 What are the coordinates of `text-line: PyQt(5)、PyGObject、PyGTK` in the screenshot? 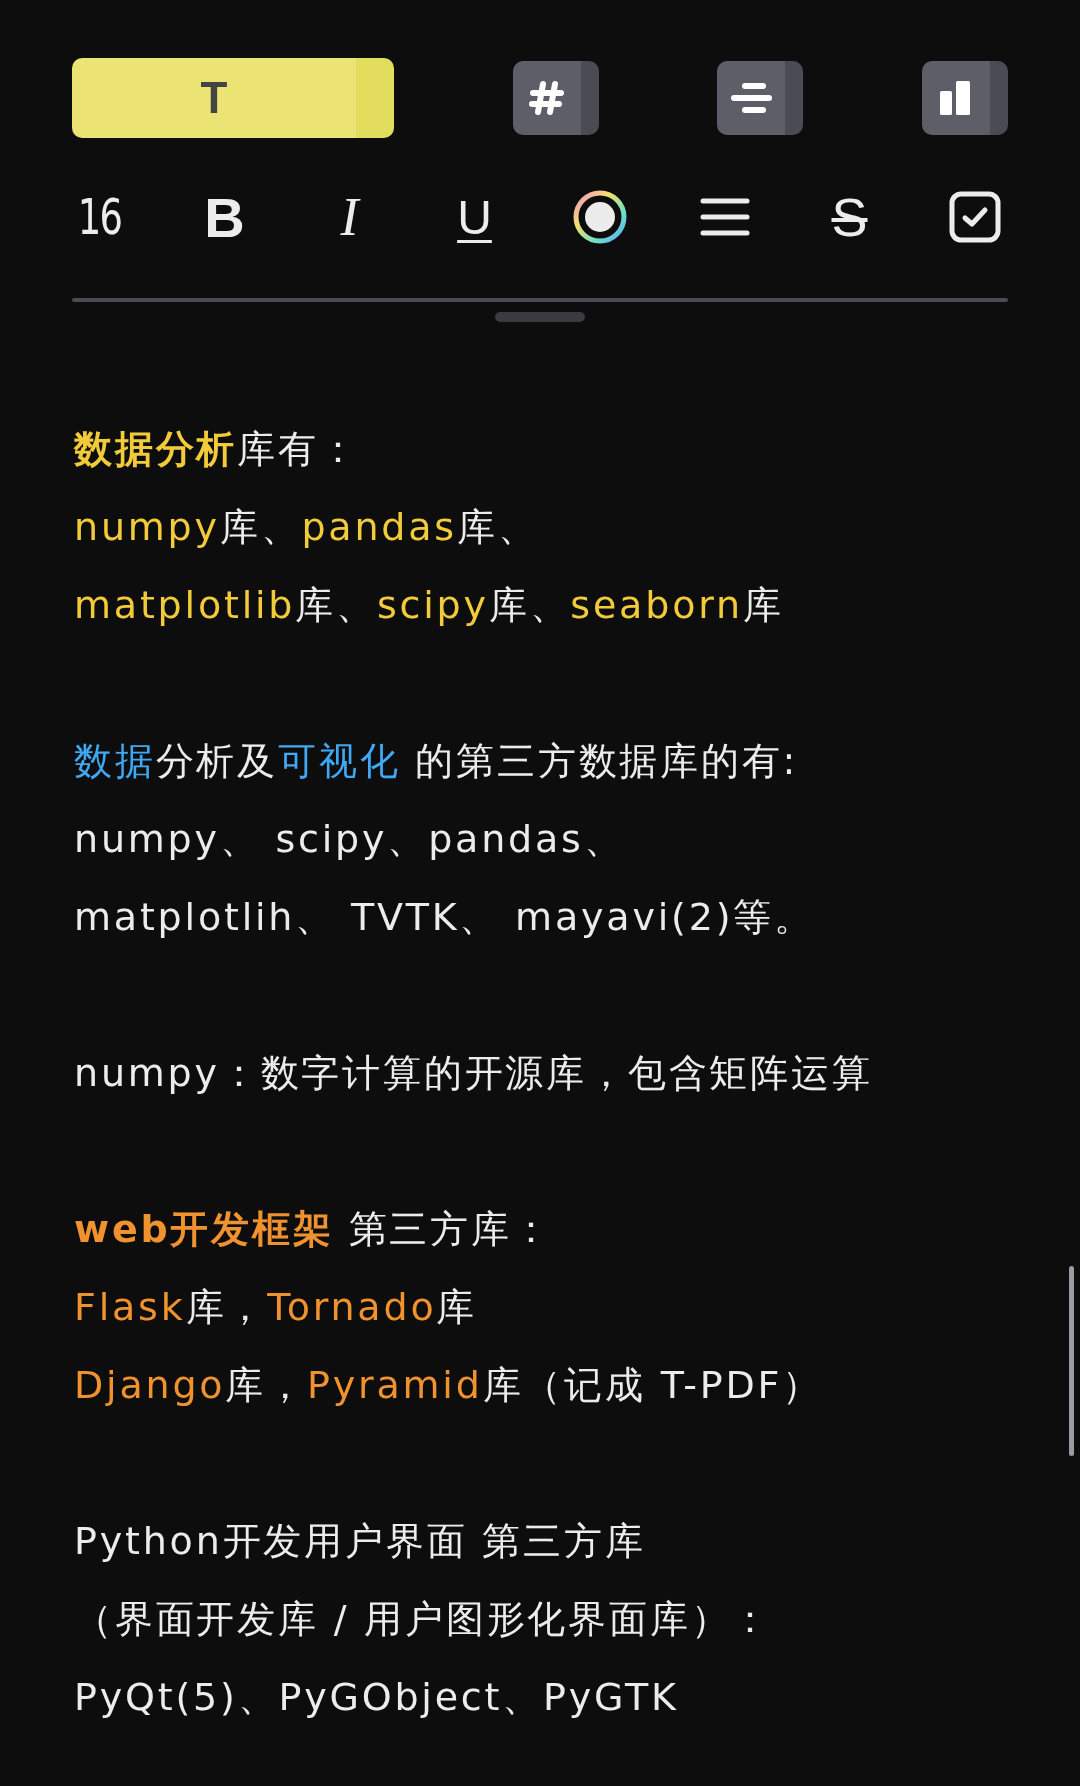 It's located at (377, 1697).